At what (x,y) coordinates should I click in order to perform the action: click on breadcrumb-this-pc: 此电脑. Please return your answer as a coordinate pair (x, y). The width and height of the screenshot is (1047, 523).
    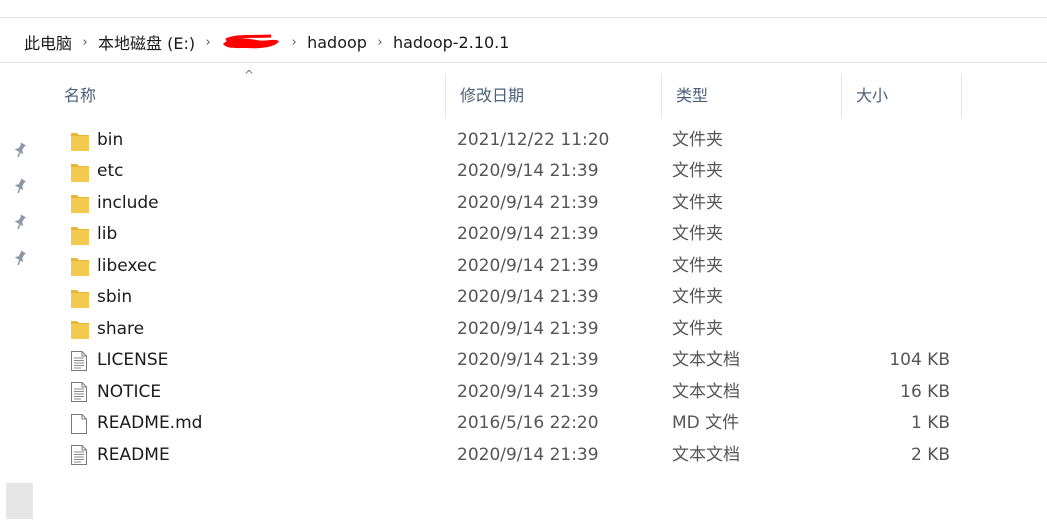
    Looking at the image, I should click on (48, 42).